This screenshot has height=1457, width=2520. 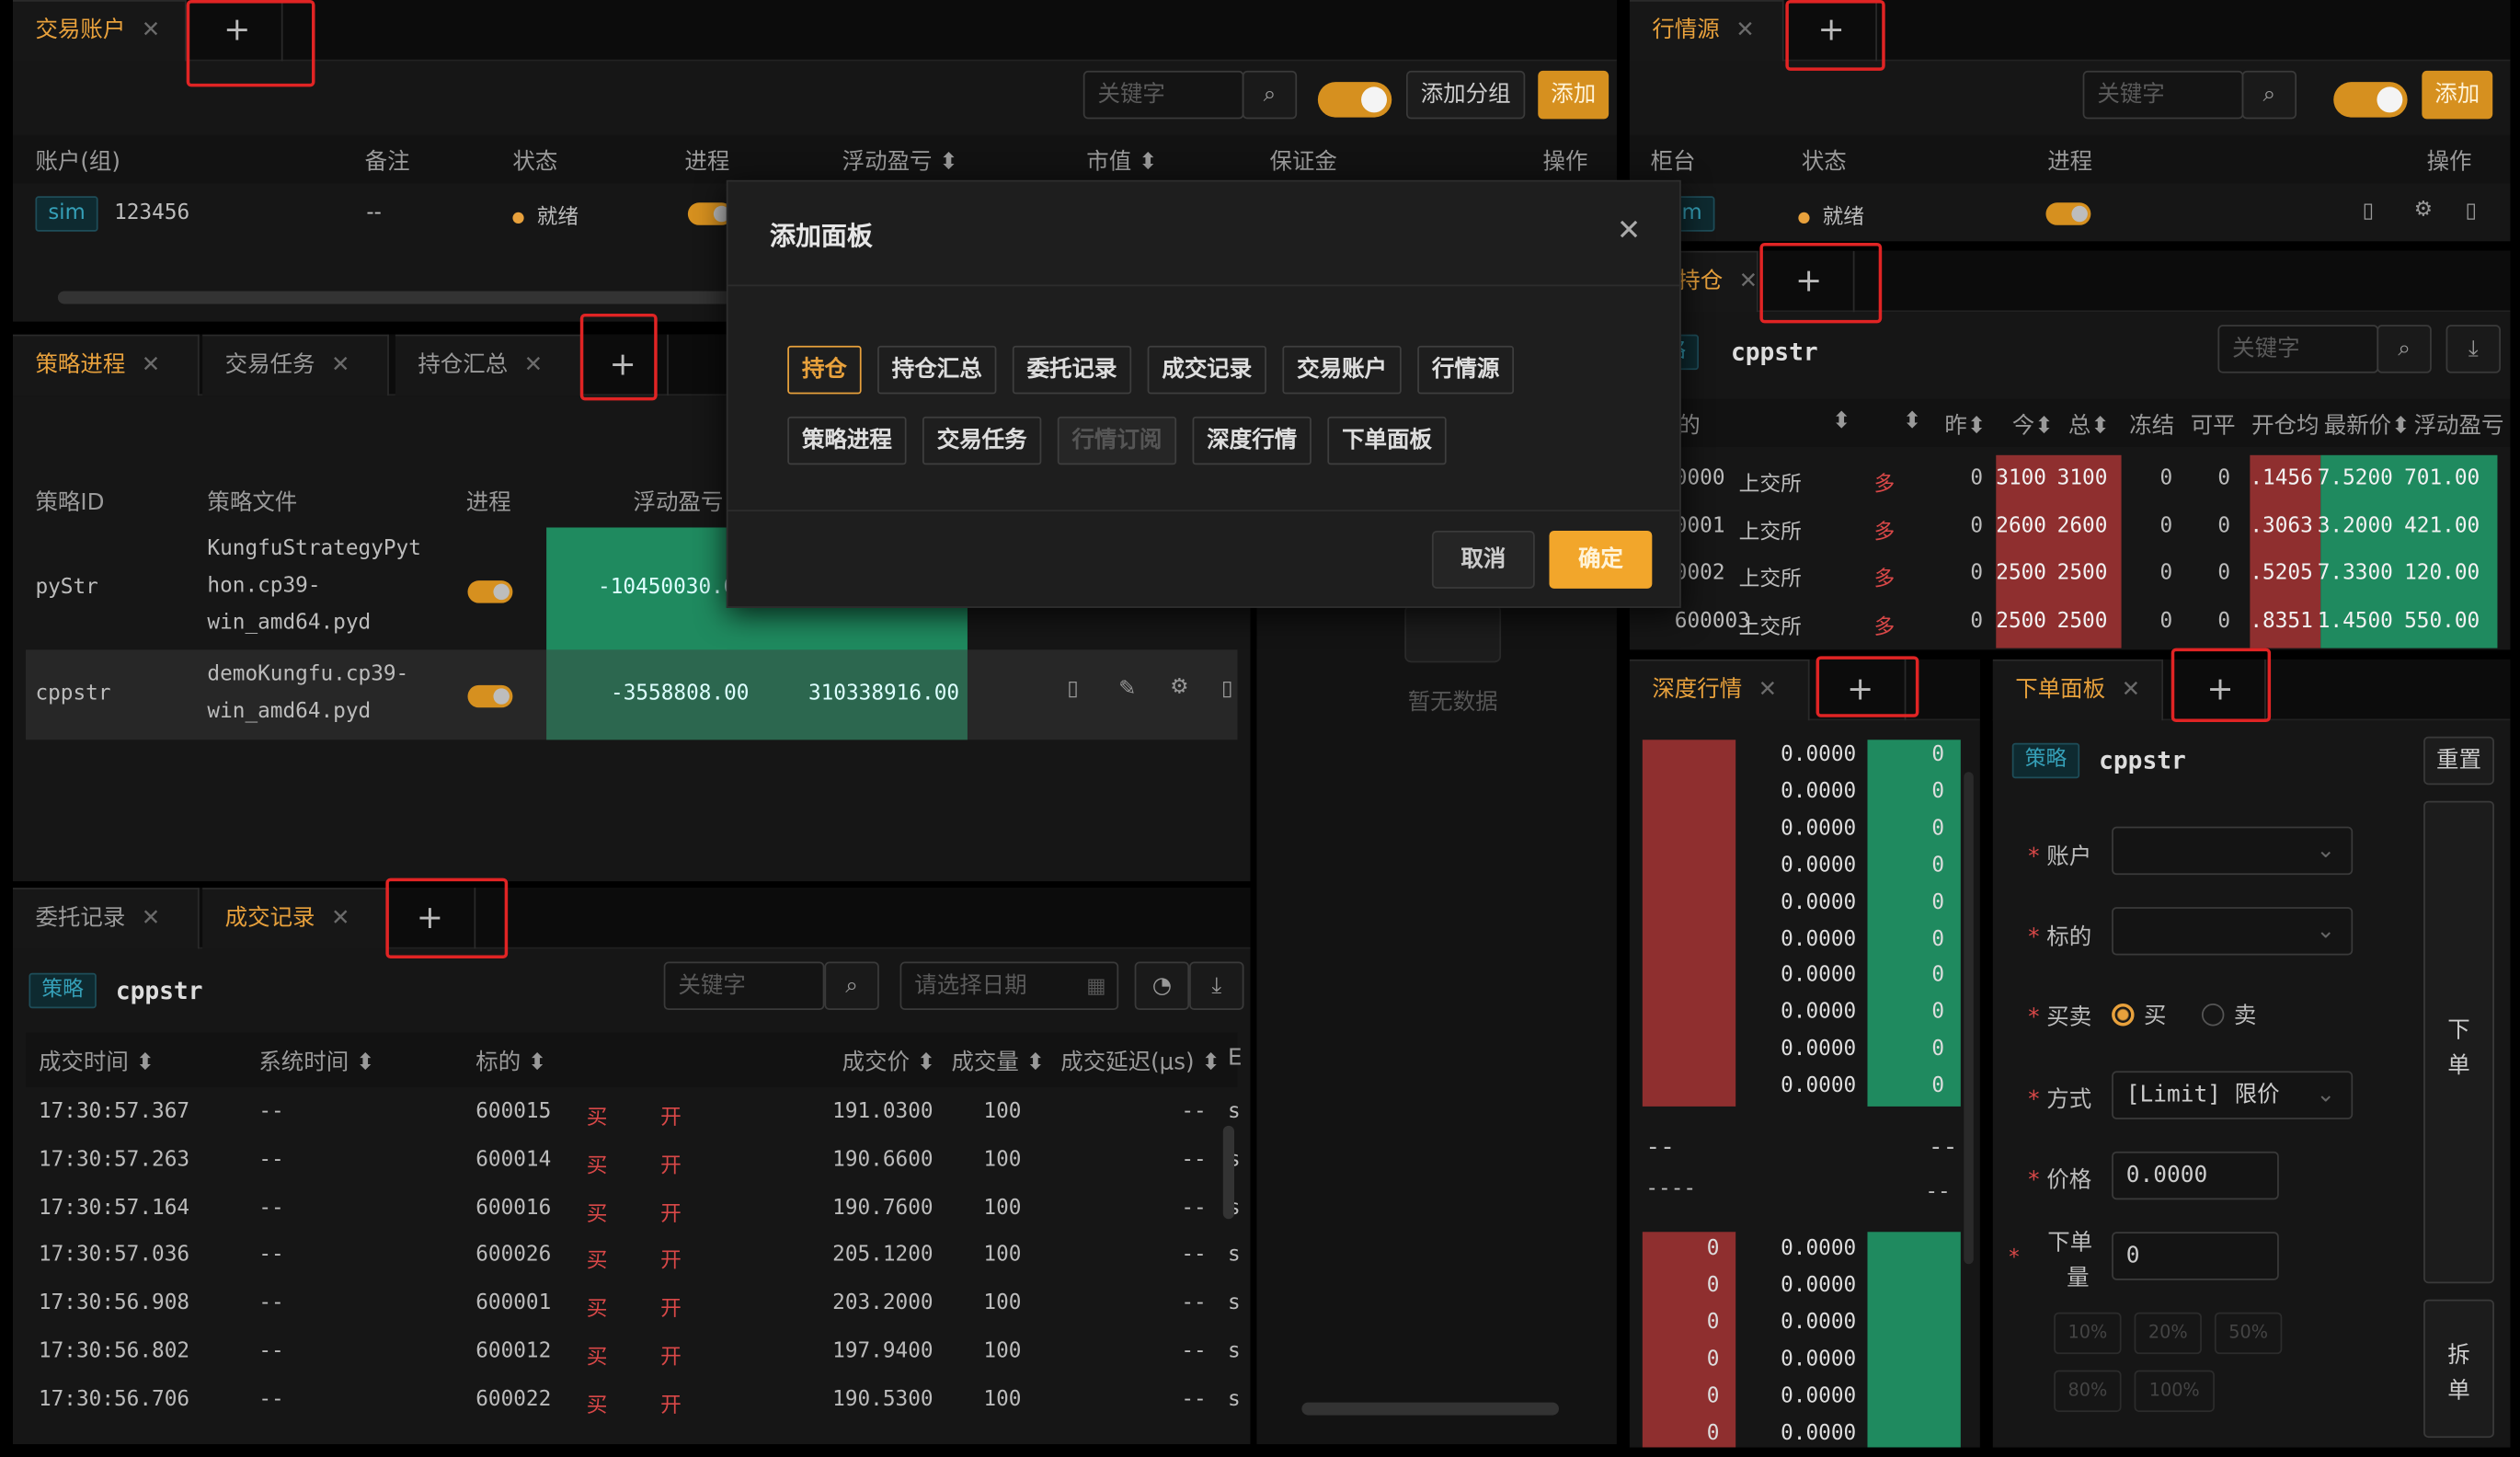 What do you see at coordinates (2458, 1042) in the screenshot?
I see `place-order-button: 下 单` at bounding box center [2458, 1042].